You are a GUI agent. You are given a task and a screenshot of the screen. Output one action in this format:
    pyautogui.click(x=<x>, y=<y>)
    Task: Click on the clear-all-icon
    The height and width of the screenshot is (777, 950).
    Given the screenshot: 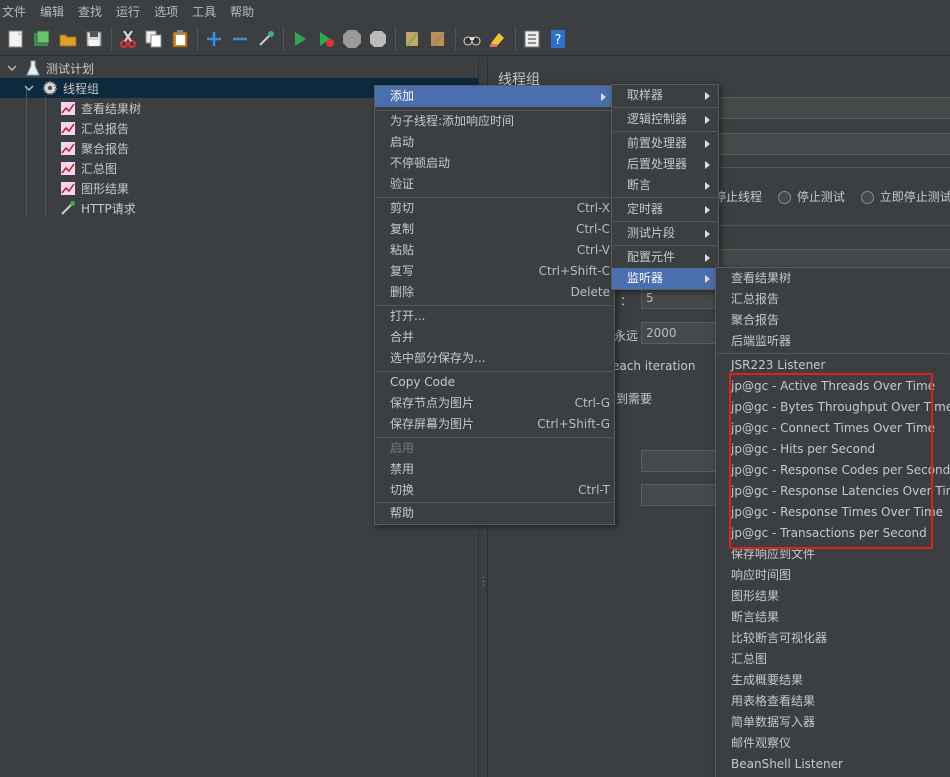 What is the action you would take?
    pyautogui.click(x=438, y=39)
    